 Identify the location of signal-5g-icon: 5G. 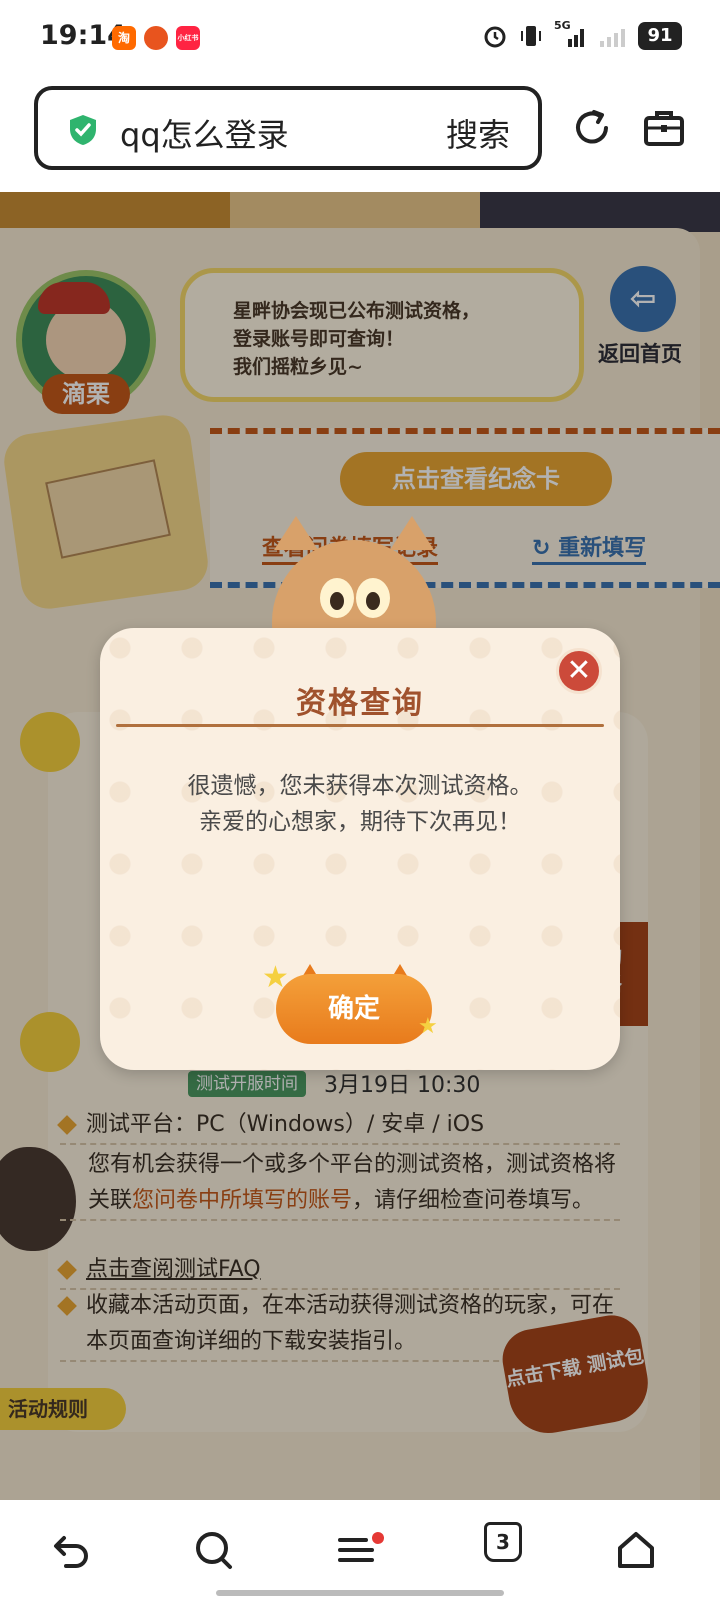
(571, 34).